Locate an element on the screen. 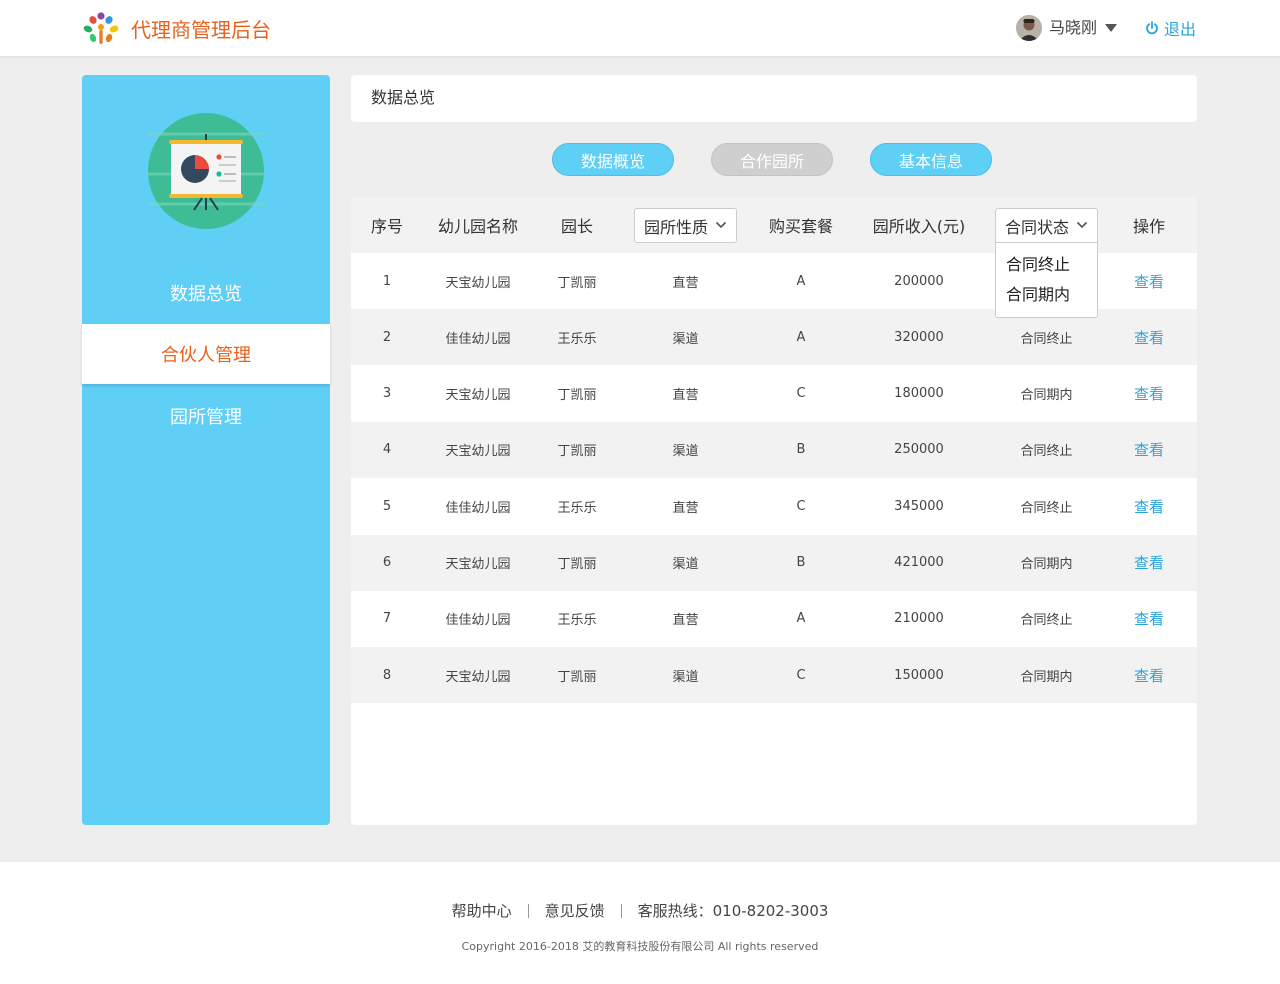 The image size is (1280, 984). user-menu: 马晓刚 is located at coordinates (1067, 28).